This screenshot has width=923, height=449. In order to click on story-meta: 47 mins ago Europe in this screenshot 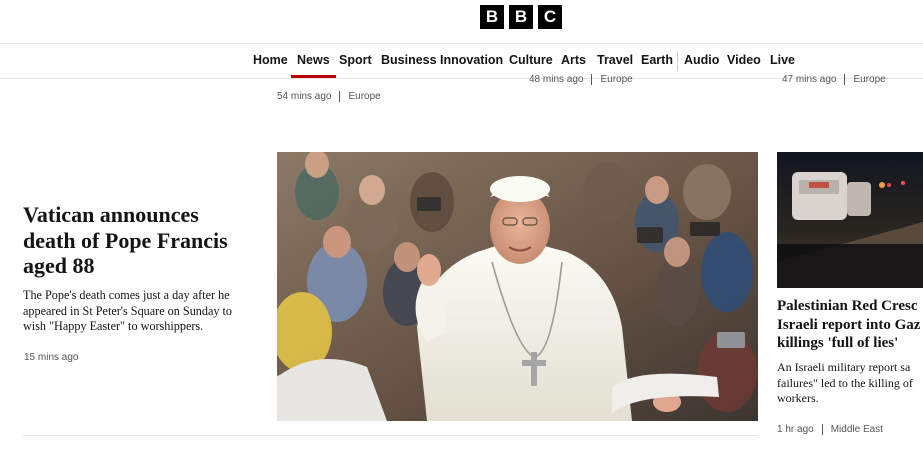, I will do `click(834, 79)`.